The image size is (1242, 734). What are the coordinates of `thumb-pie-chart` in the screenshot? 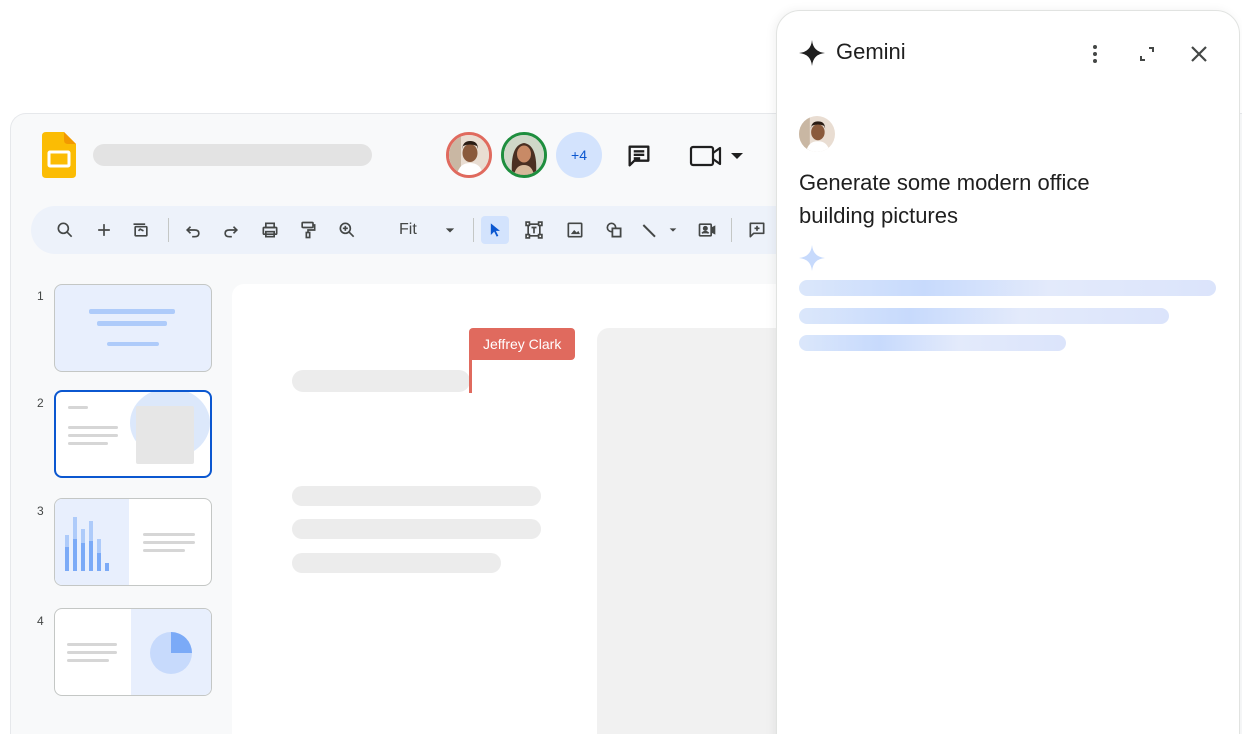 It's located at (171, 653).